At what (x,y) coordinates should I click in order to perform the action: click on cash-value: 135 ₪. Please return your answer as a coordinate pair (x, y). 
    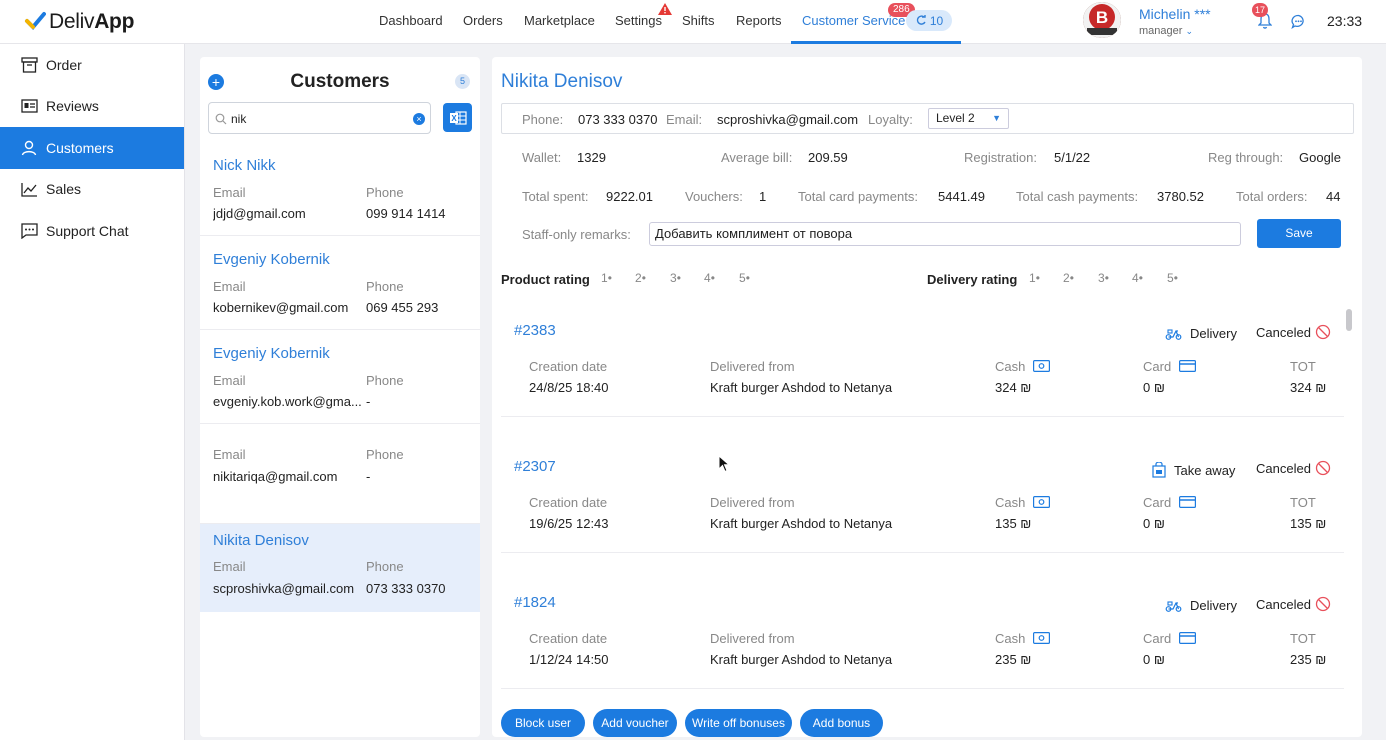
    Looking at the image, I should click on (1013, 523).